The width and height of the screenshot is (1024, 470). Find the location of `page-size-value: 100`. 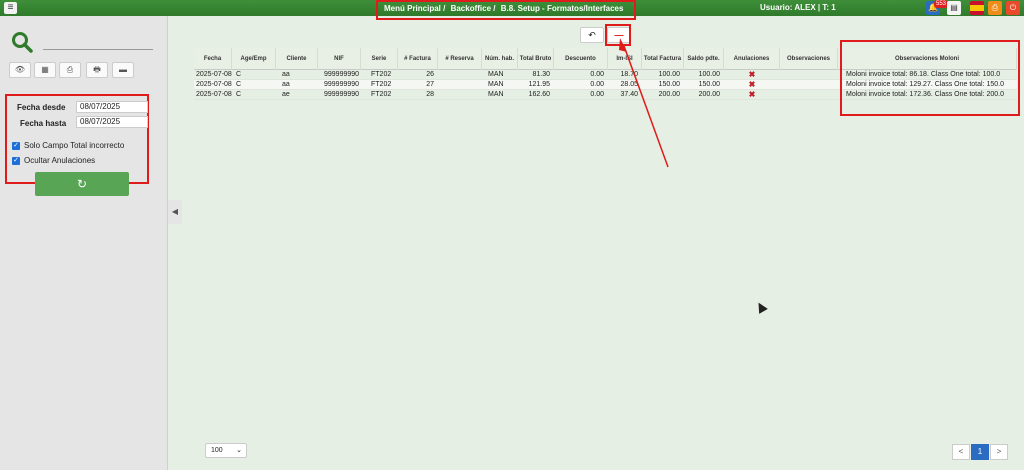

page-size-value: 100 is located at coordinates (217, 450).